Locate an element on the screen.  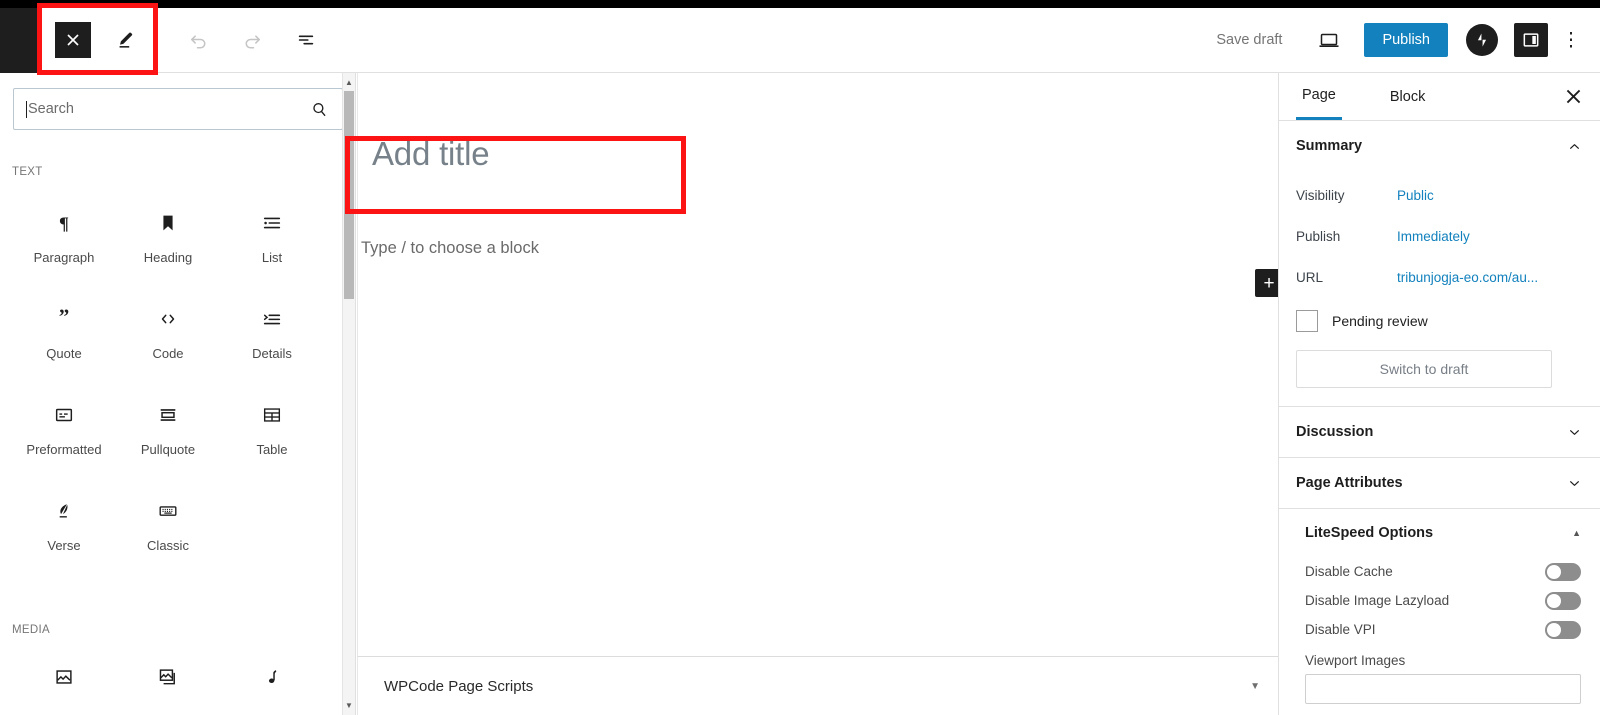
block-item-list: List is located at coordinates (272, 244).